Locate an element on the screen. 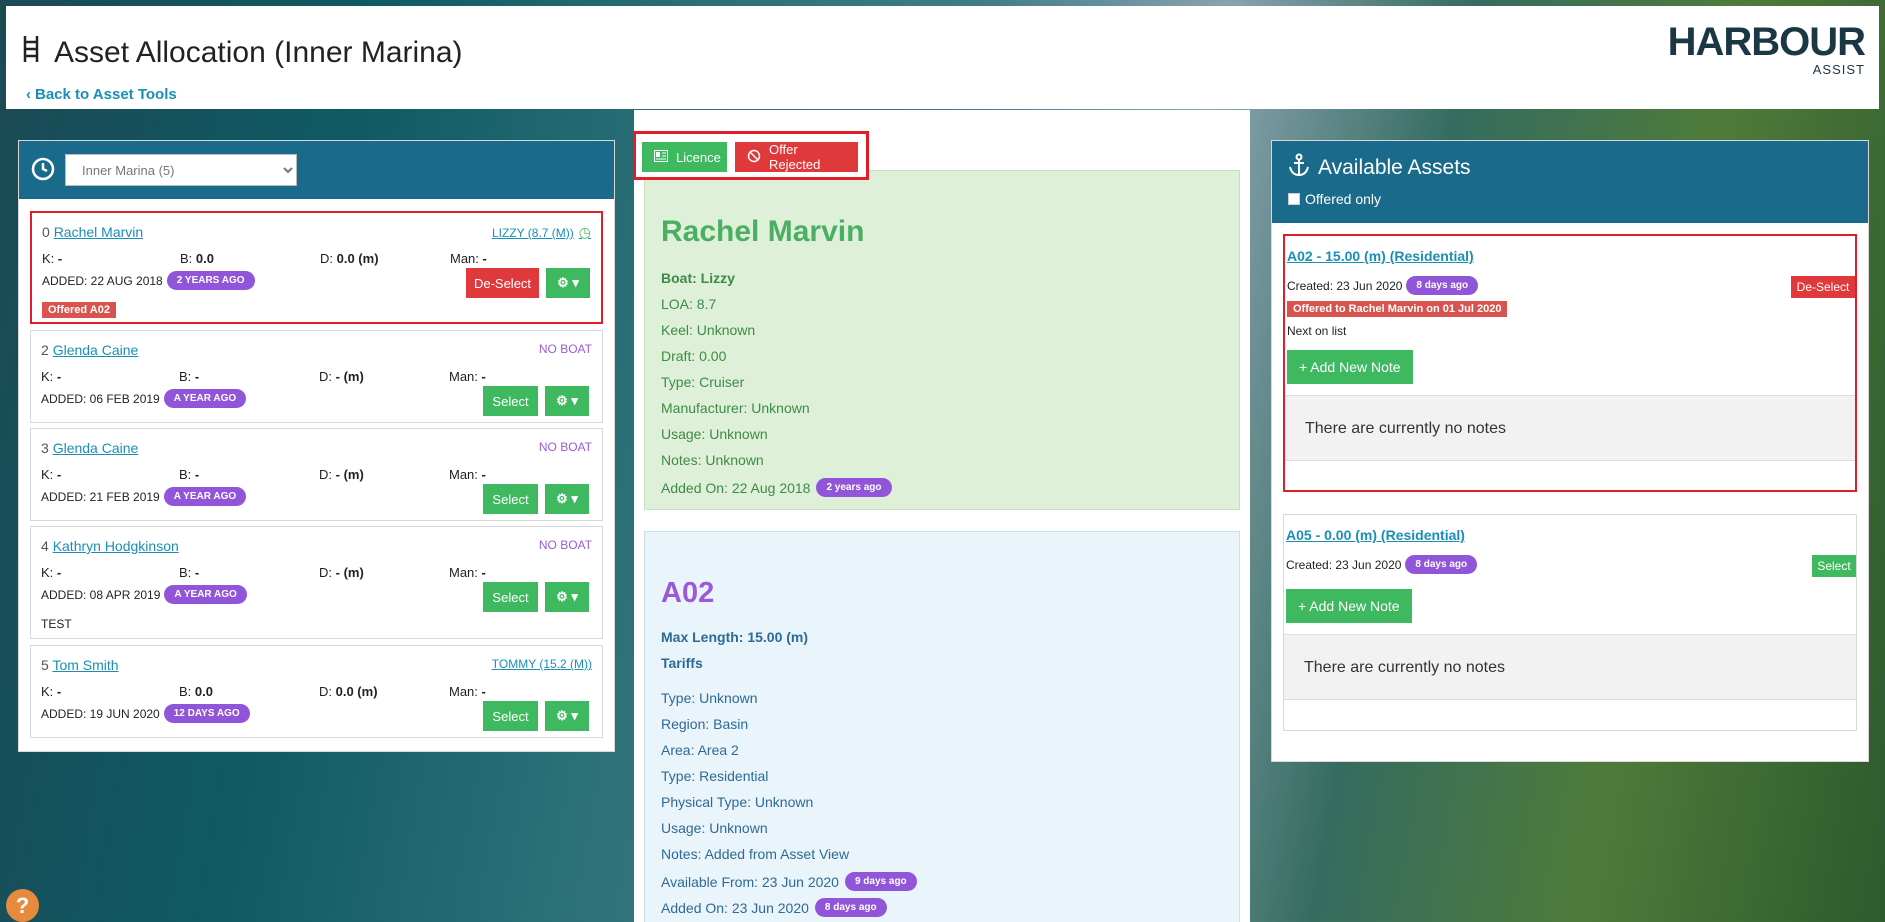 Image resolution: width=1885 pixels, height=922 pixels. ban-icon is located at coordinates (754, 157).